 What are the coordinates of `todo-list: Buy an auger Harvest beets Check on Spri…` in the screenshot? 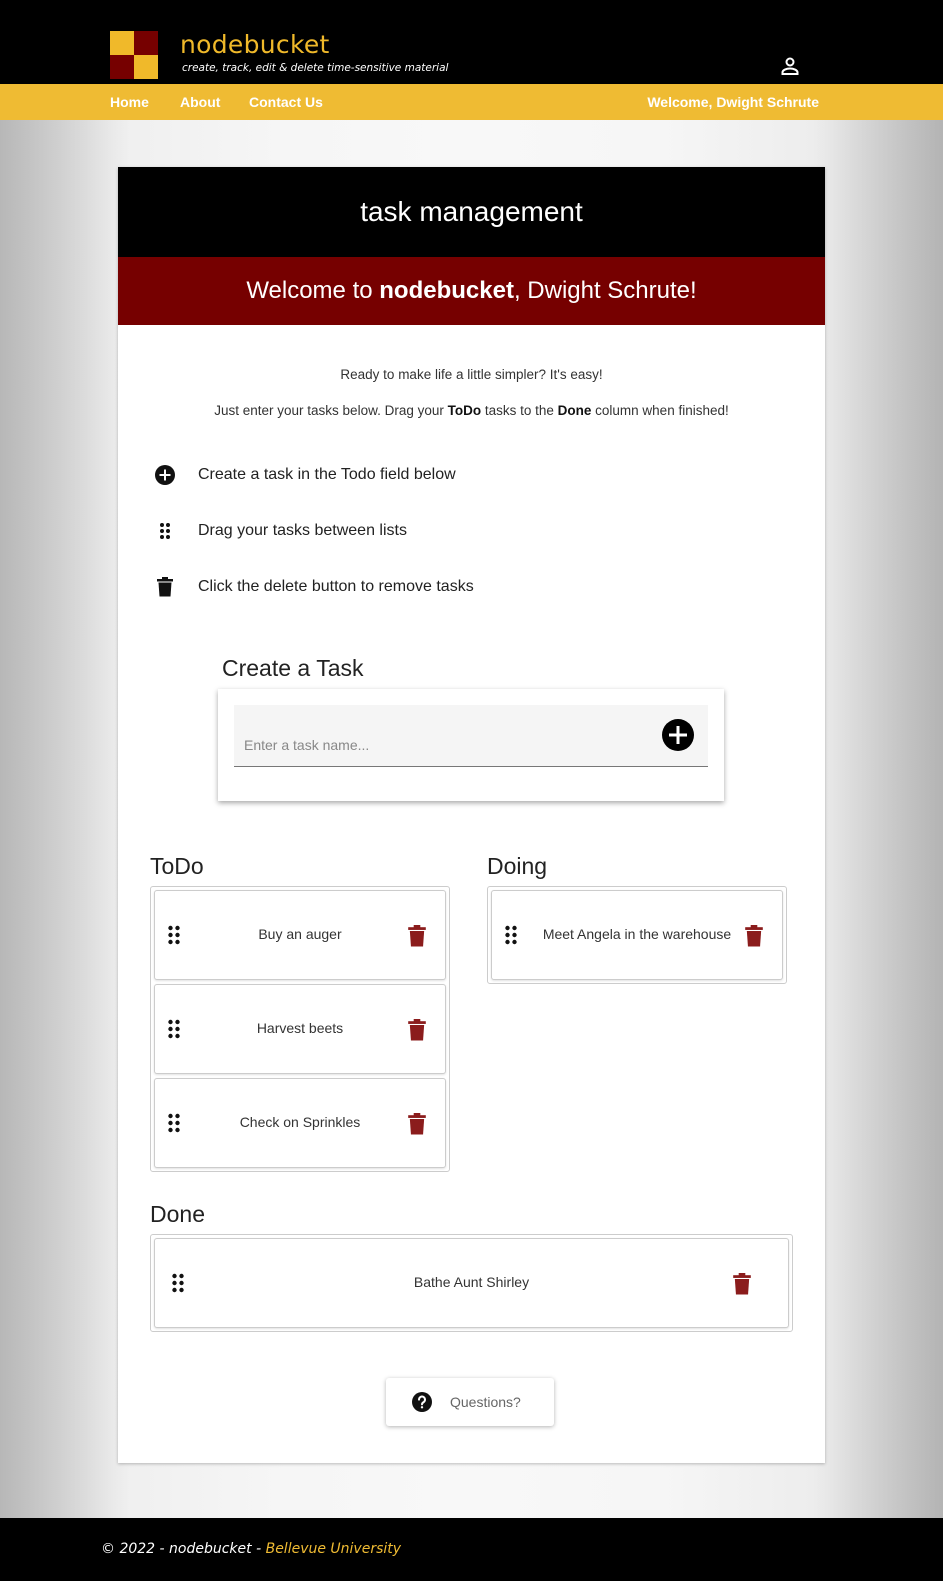 It's located at (300, 1029).